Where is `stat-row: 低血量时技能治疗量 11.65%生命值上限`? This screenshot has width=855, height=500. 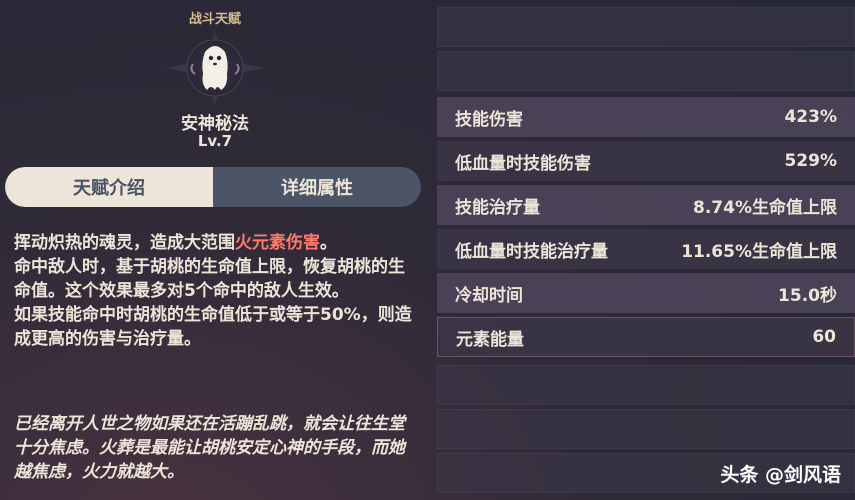 stat-row: 低血量时技能治疗量 11.65%生命值上限 is located at coordinates (646, 249).